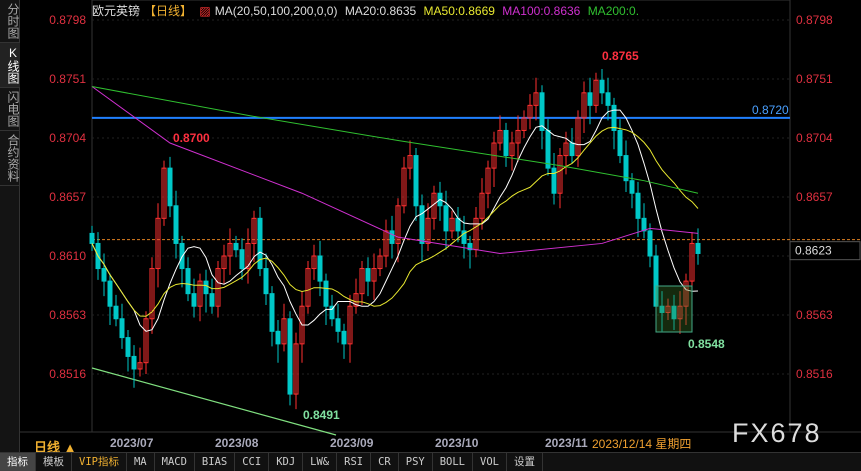 The width and height of the screenshot is (861, 471). Describe the element at coordinates (175, 462) in the screenshot. I see `tab-macd: MACD` at that location.